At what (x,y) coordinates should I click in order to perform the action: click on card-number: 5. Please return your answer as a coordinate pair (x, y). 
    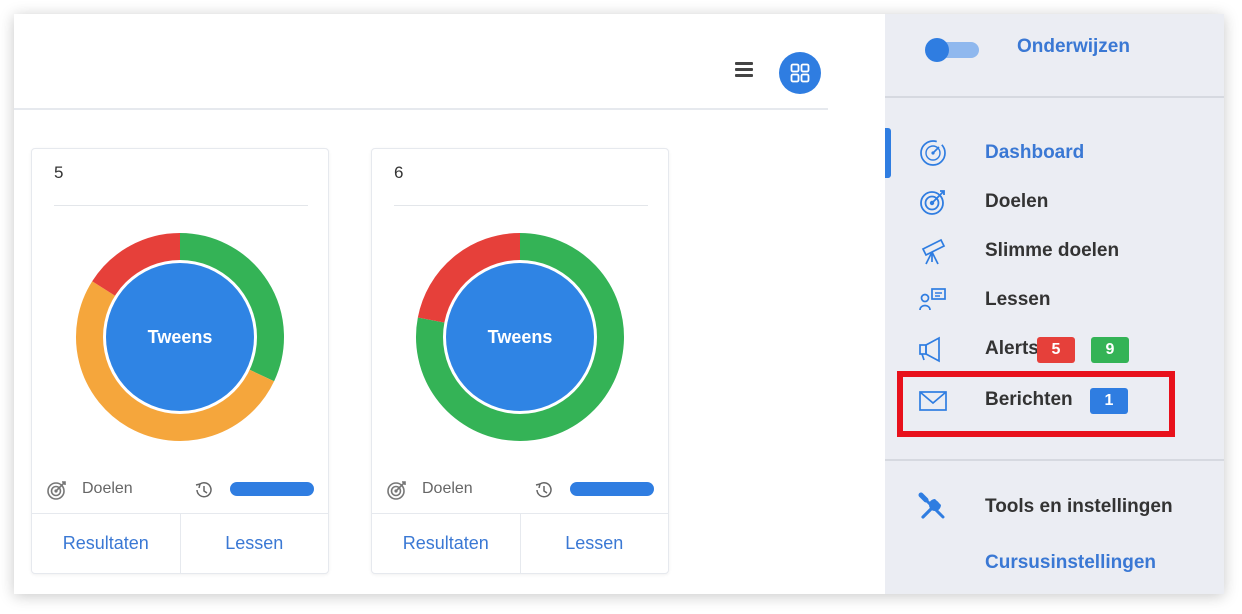
    Looking at the image, I should click on (59, 172).